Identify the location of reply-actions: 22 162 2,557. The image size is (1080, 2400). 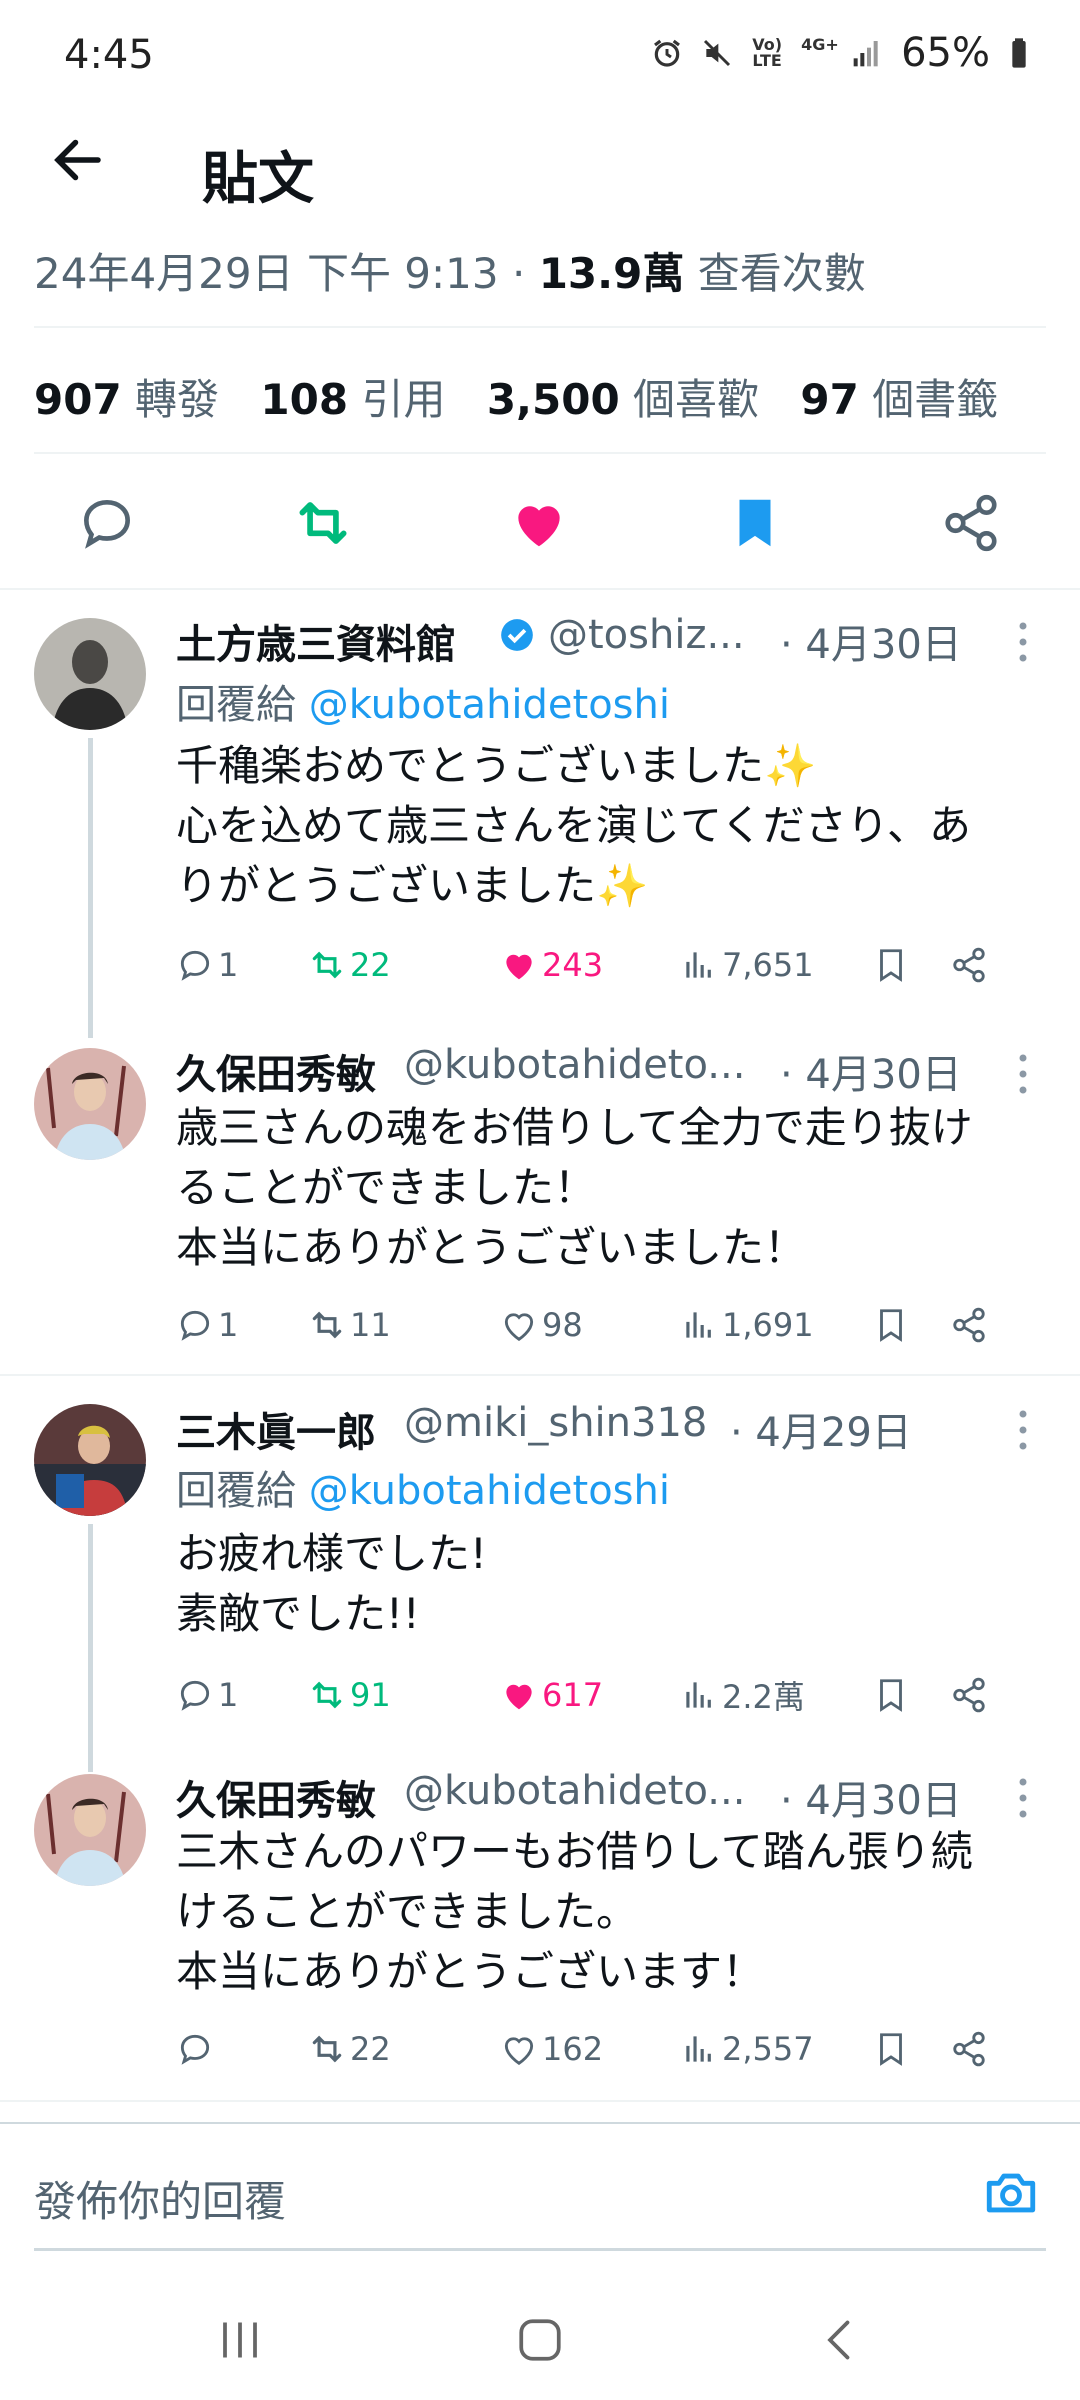
(601, 2049).